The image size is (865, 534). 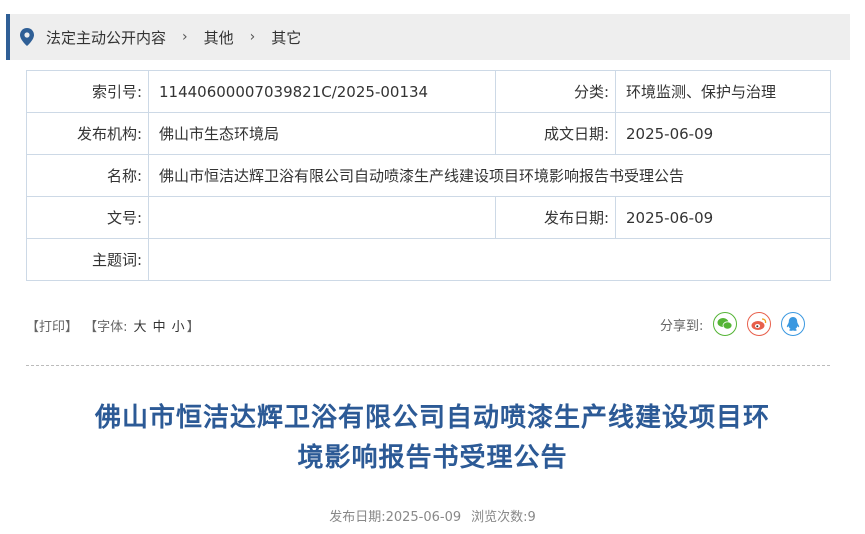 I want to click on doc-date-value: 2025-06-09, so click(x=723, y=133).